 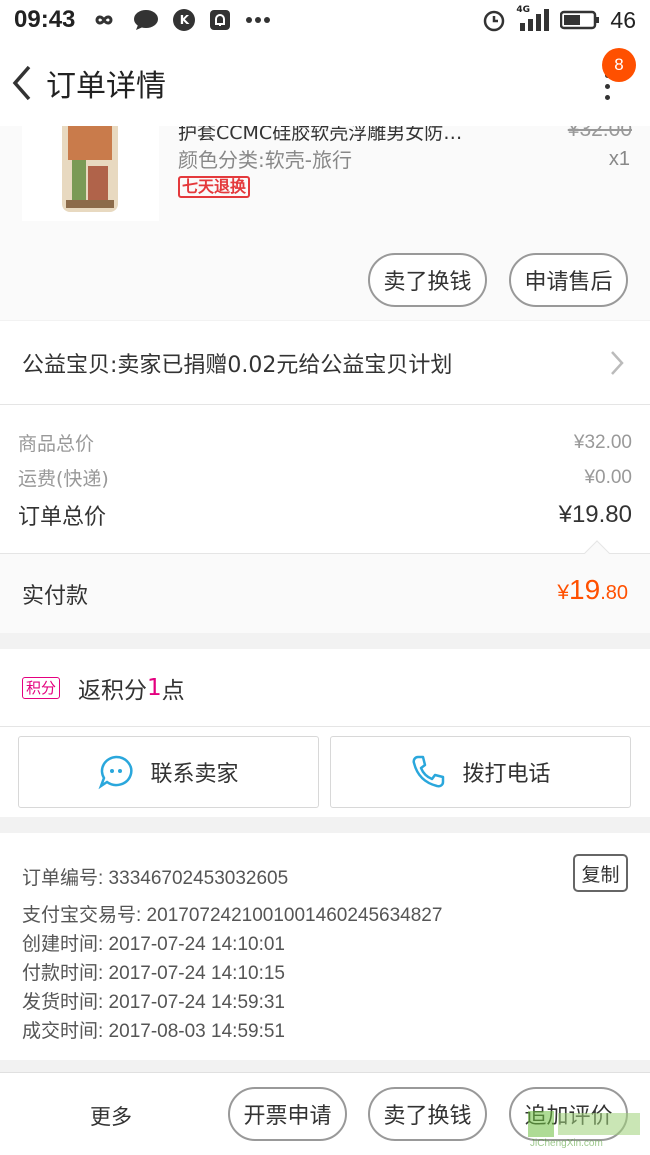 I want to click on paid-currency: ¥, so click(x=563, y=592).